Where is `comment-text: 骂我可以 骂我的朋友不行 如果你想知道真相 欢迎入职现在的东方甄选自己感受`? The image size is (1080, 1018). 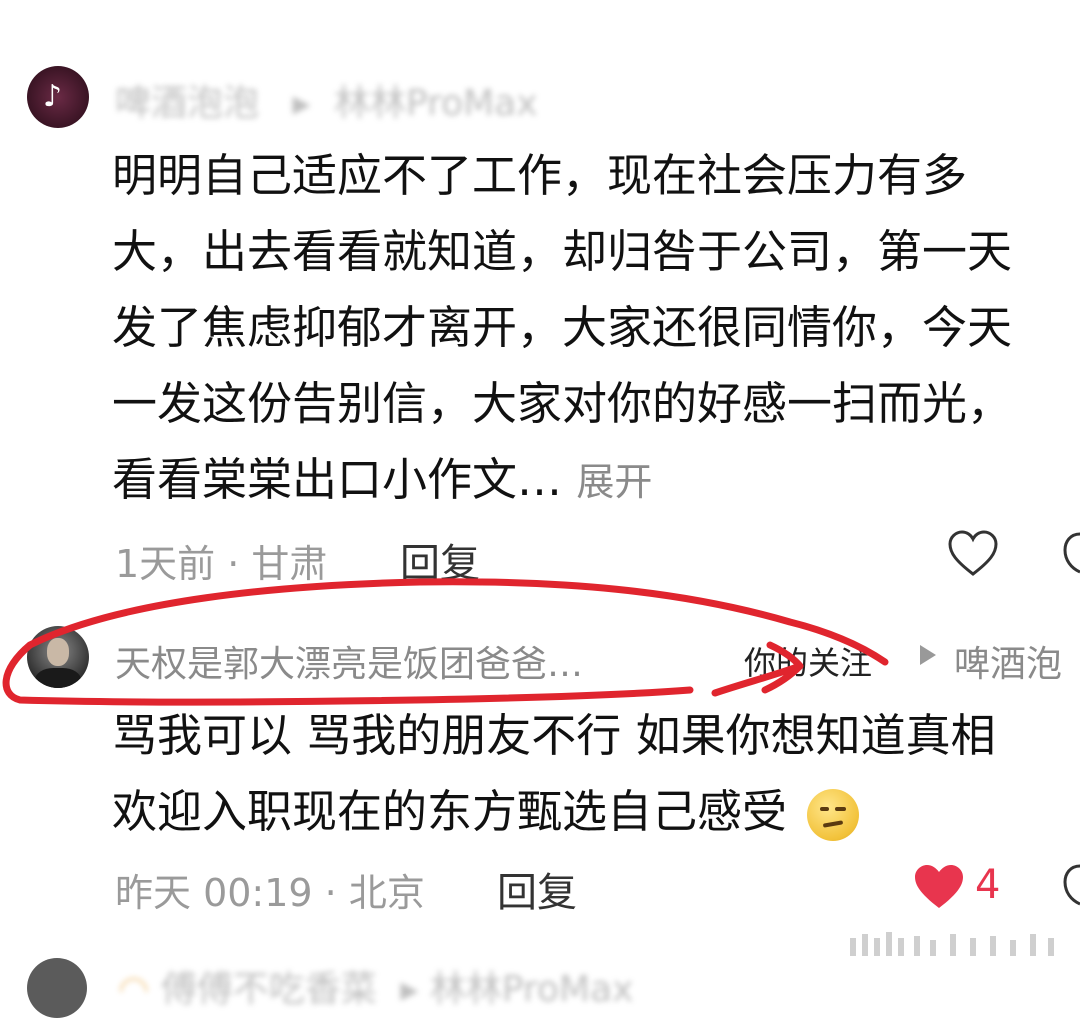
comment-text: 骂我可以 骂我的朋友不行 如果你想知道真相 欢迎入职现在的东方甄选自己感受 is located at coordinates (596, 774).